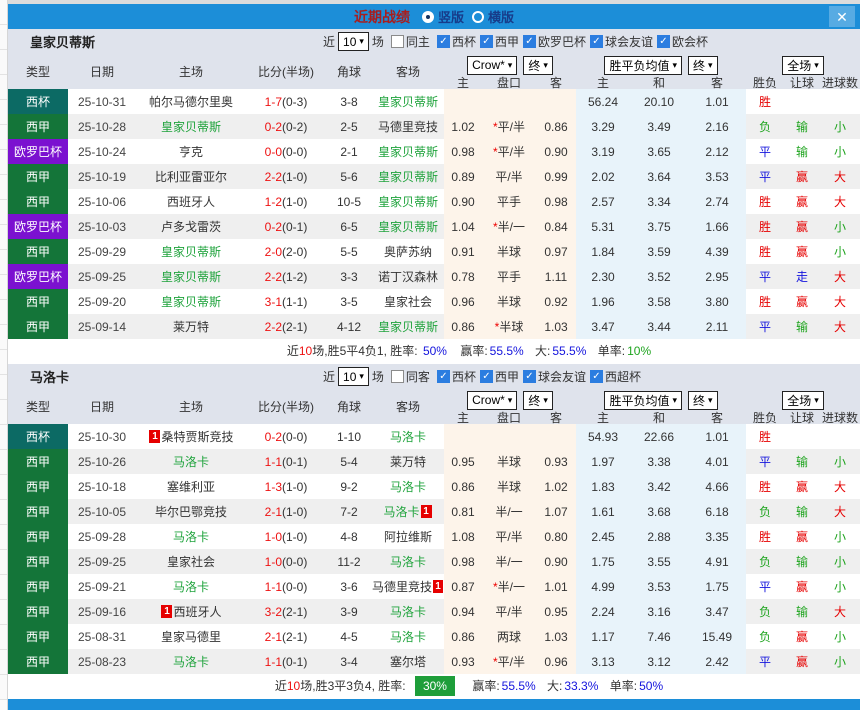 The width and height of the screenshot is (860, 710). Describe the element at coordinates (349, 436) in the screenshot. I see `corner-score: 1-10` at that location.